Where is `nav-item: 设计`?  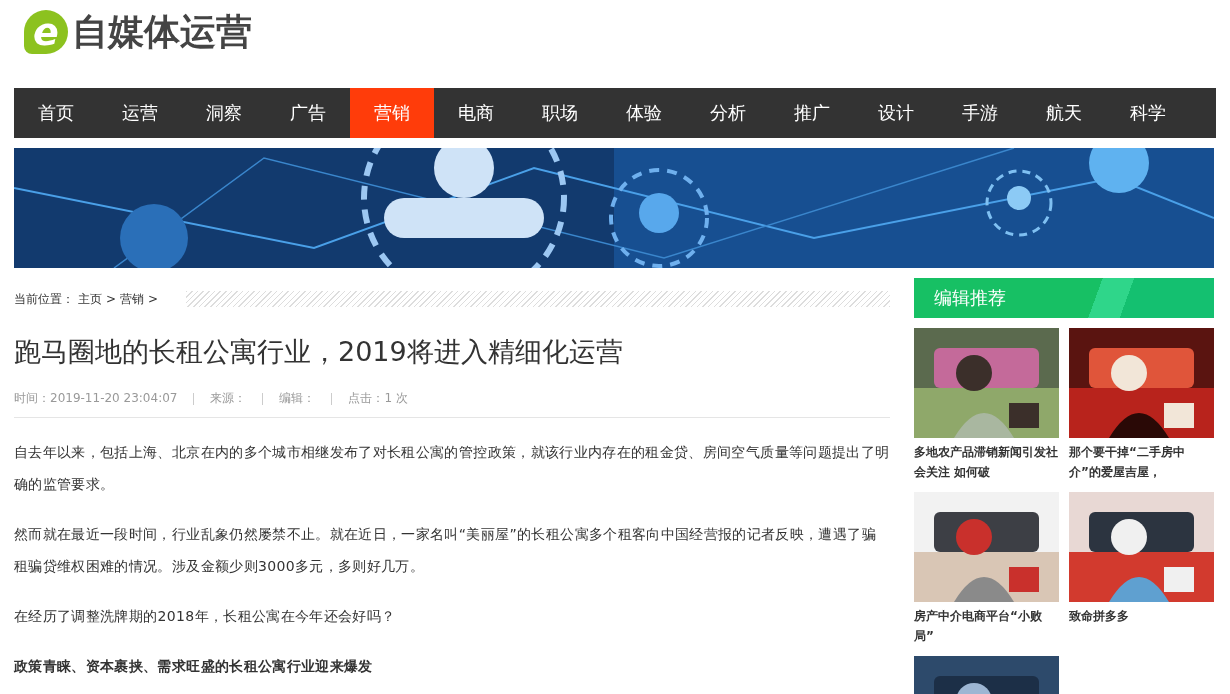
nav-item: 设计 is located at coordinates (896, 113).